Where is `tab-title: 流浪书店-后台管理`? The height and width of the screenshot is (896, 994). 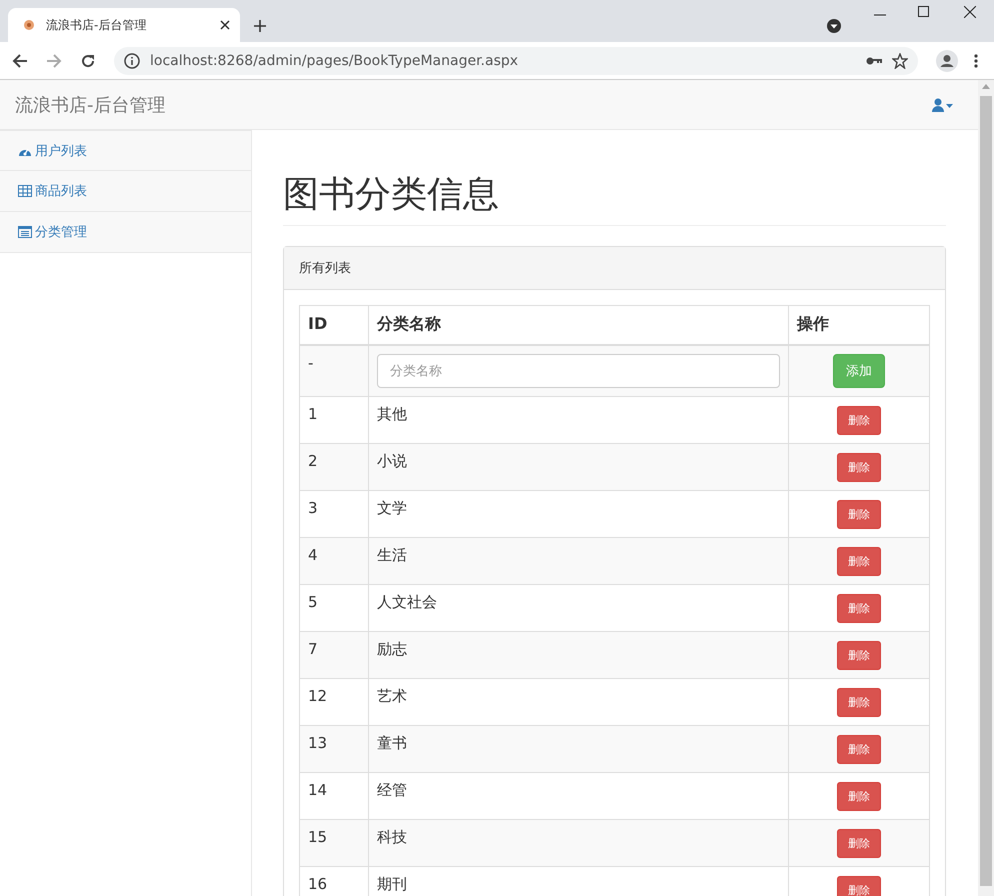 tab-title: 流浪书店-后台管理 is located at coordinates (97, 25).